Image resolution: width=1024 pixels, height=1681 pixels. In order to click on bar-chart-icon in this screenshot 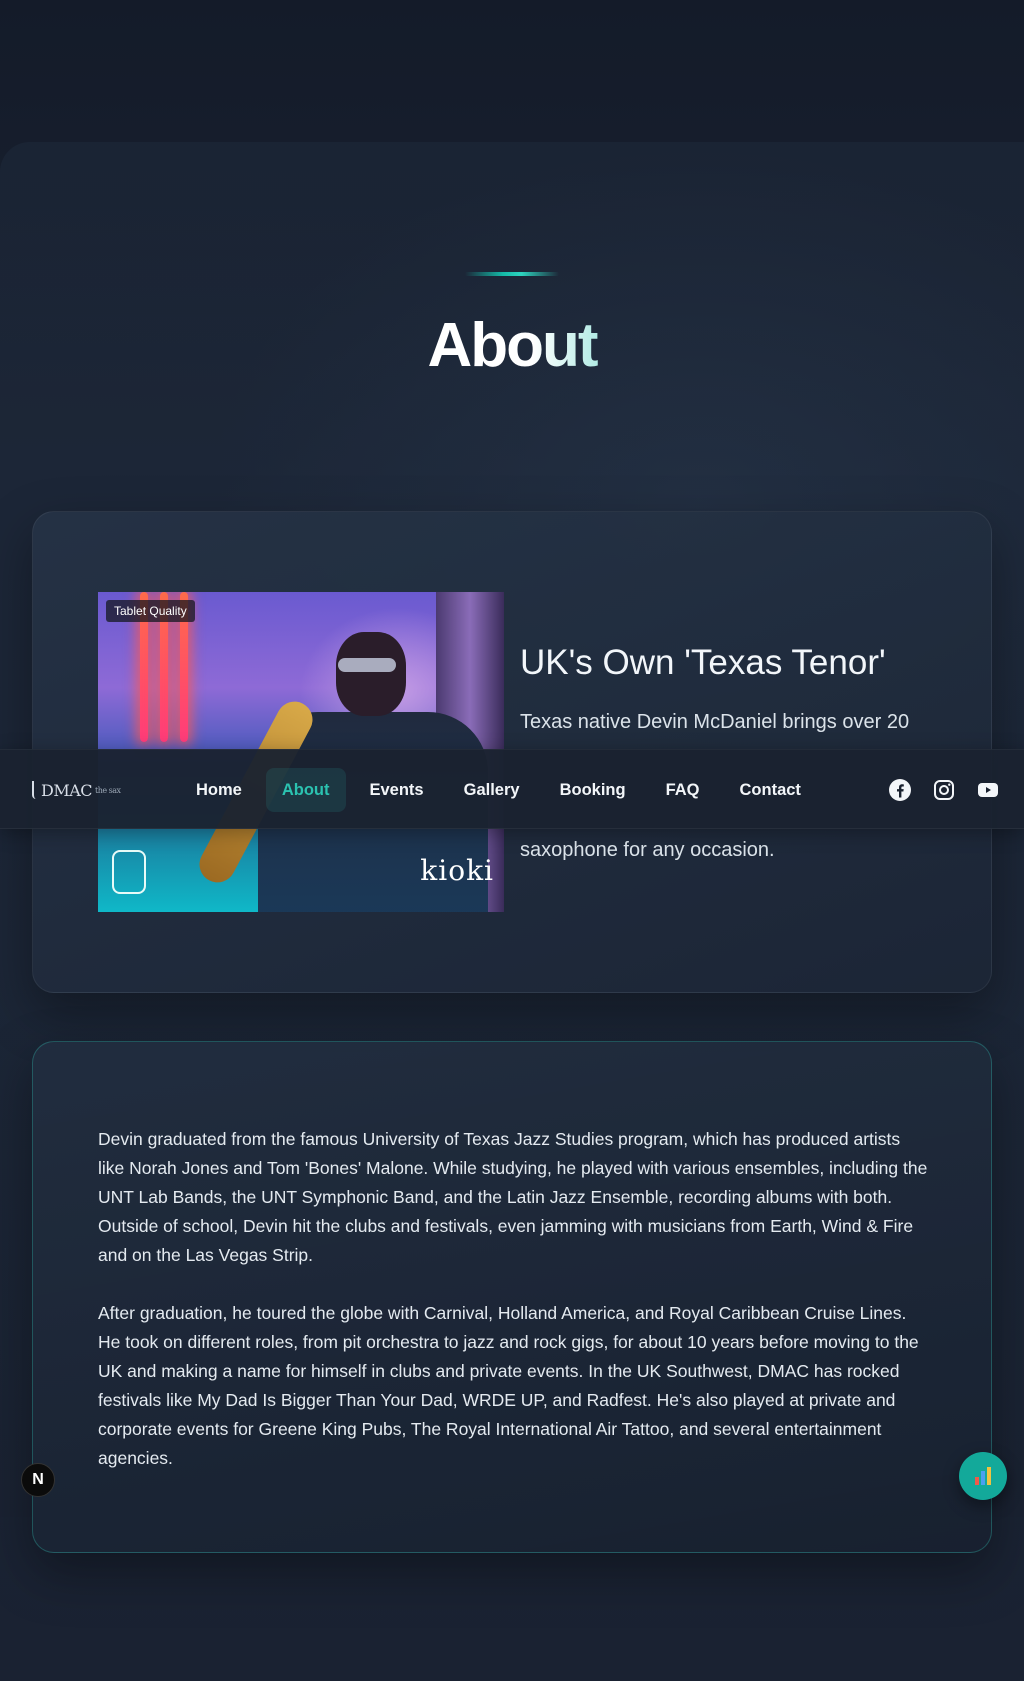, I will do `click(983, 1476)`.